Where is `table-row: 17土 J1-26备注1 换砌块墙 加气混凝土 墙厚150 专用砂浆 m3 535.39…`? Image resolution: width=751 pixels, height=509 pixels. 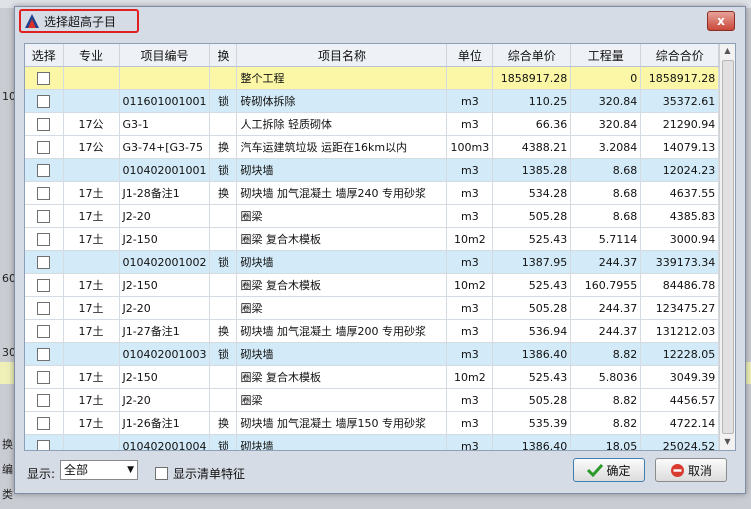 table-row: 17土 J1-26备注1 换砌块墙 加气混凝土 墙厚150 专用砂浆 m3 535.39… is located at coordinates (372, 423).